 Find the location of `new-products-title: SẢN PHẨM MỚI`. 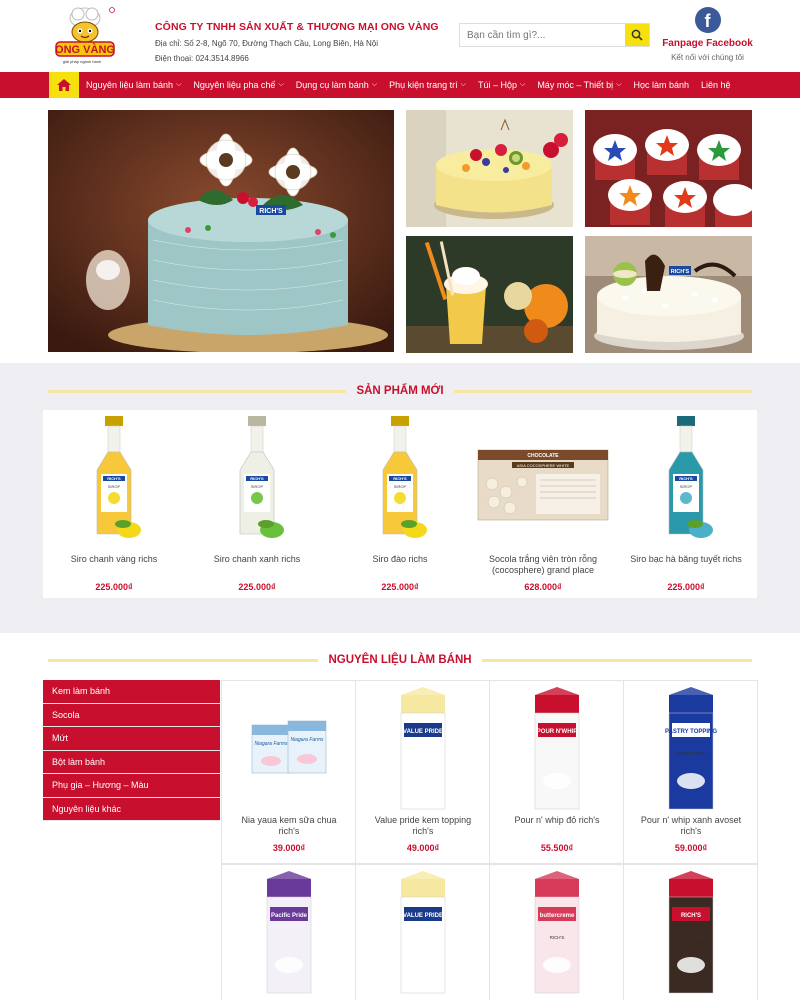

new-products-title: SẢN PHẨM MỚI is located at coordinates (400, 391).